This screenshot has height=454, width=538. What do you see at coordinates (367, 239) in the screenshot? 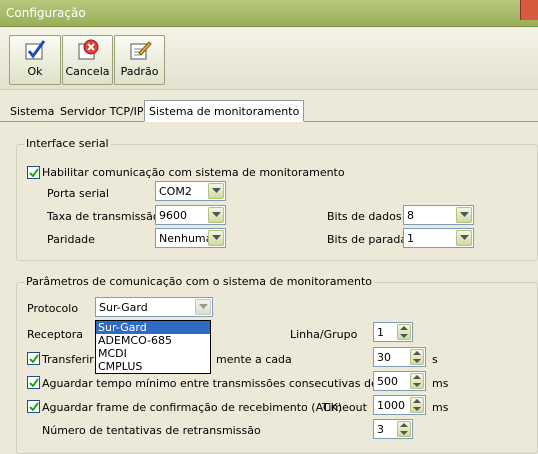
I see `stop-bits-label: Bits de parada` at bounding box center [367, 239].